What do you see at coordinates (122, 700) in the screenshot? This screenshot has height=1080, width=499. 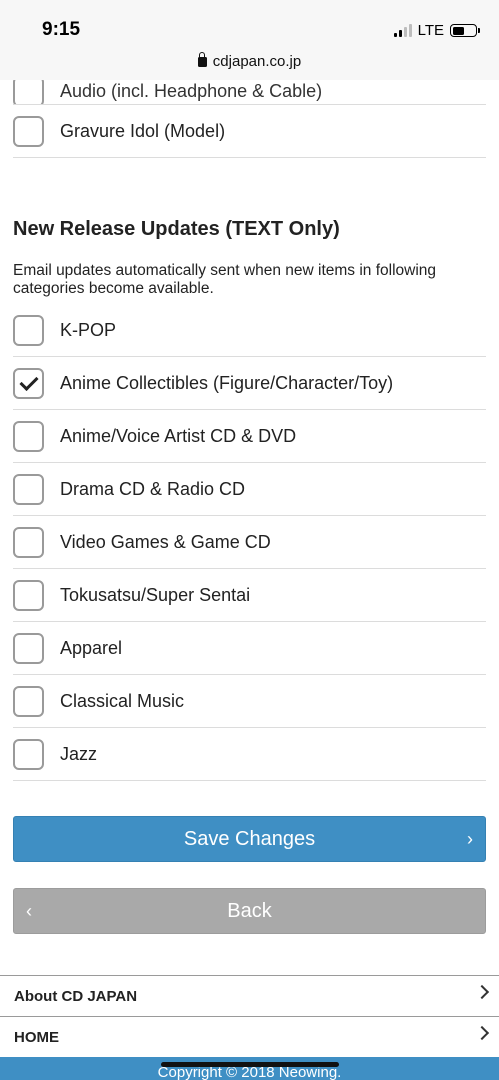 I see `category-label: Classical Music` at bounding box center [122, 700].